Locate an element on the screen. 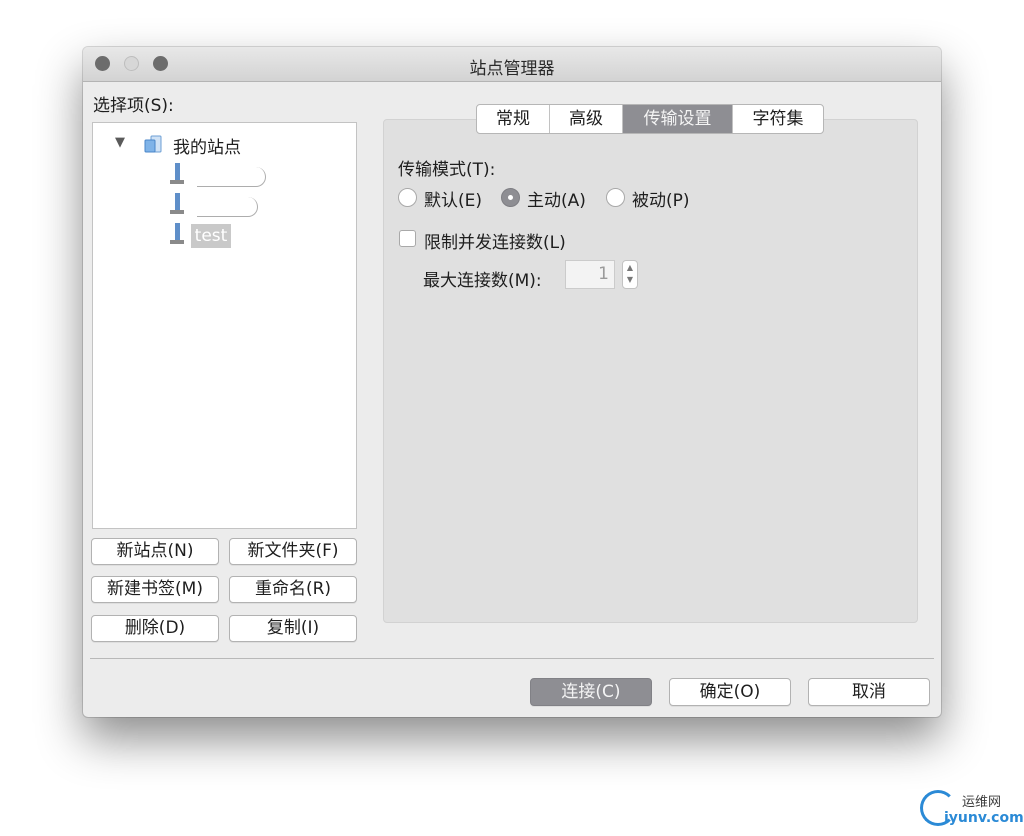  watermark-bottom-text: iyunv.com is located at coordinates (984, 818).